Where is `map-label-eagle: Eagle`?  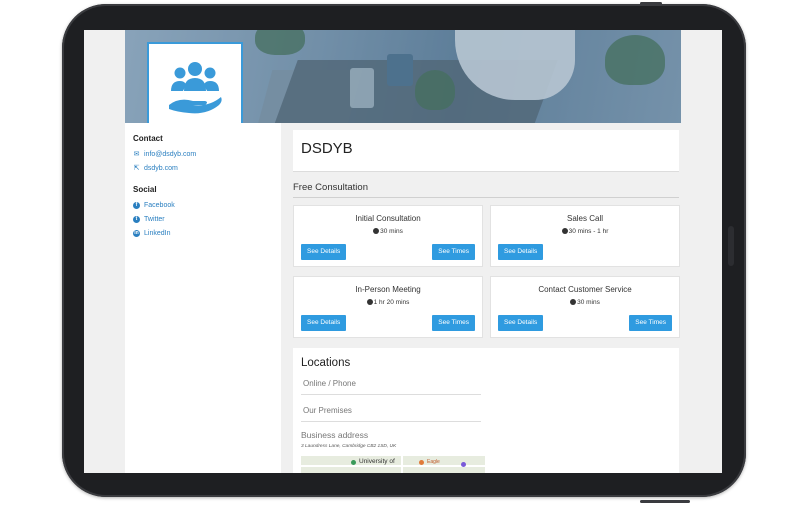
map-label-eagle: Eagle is located at coordinates (433, 462).